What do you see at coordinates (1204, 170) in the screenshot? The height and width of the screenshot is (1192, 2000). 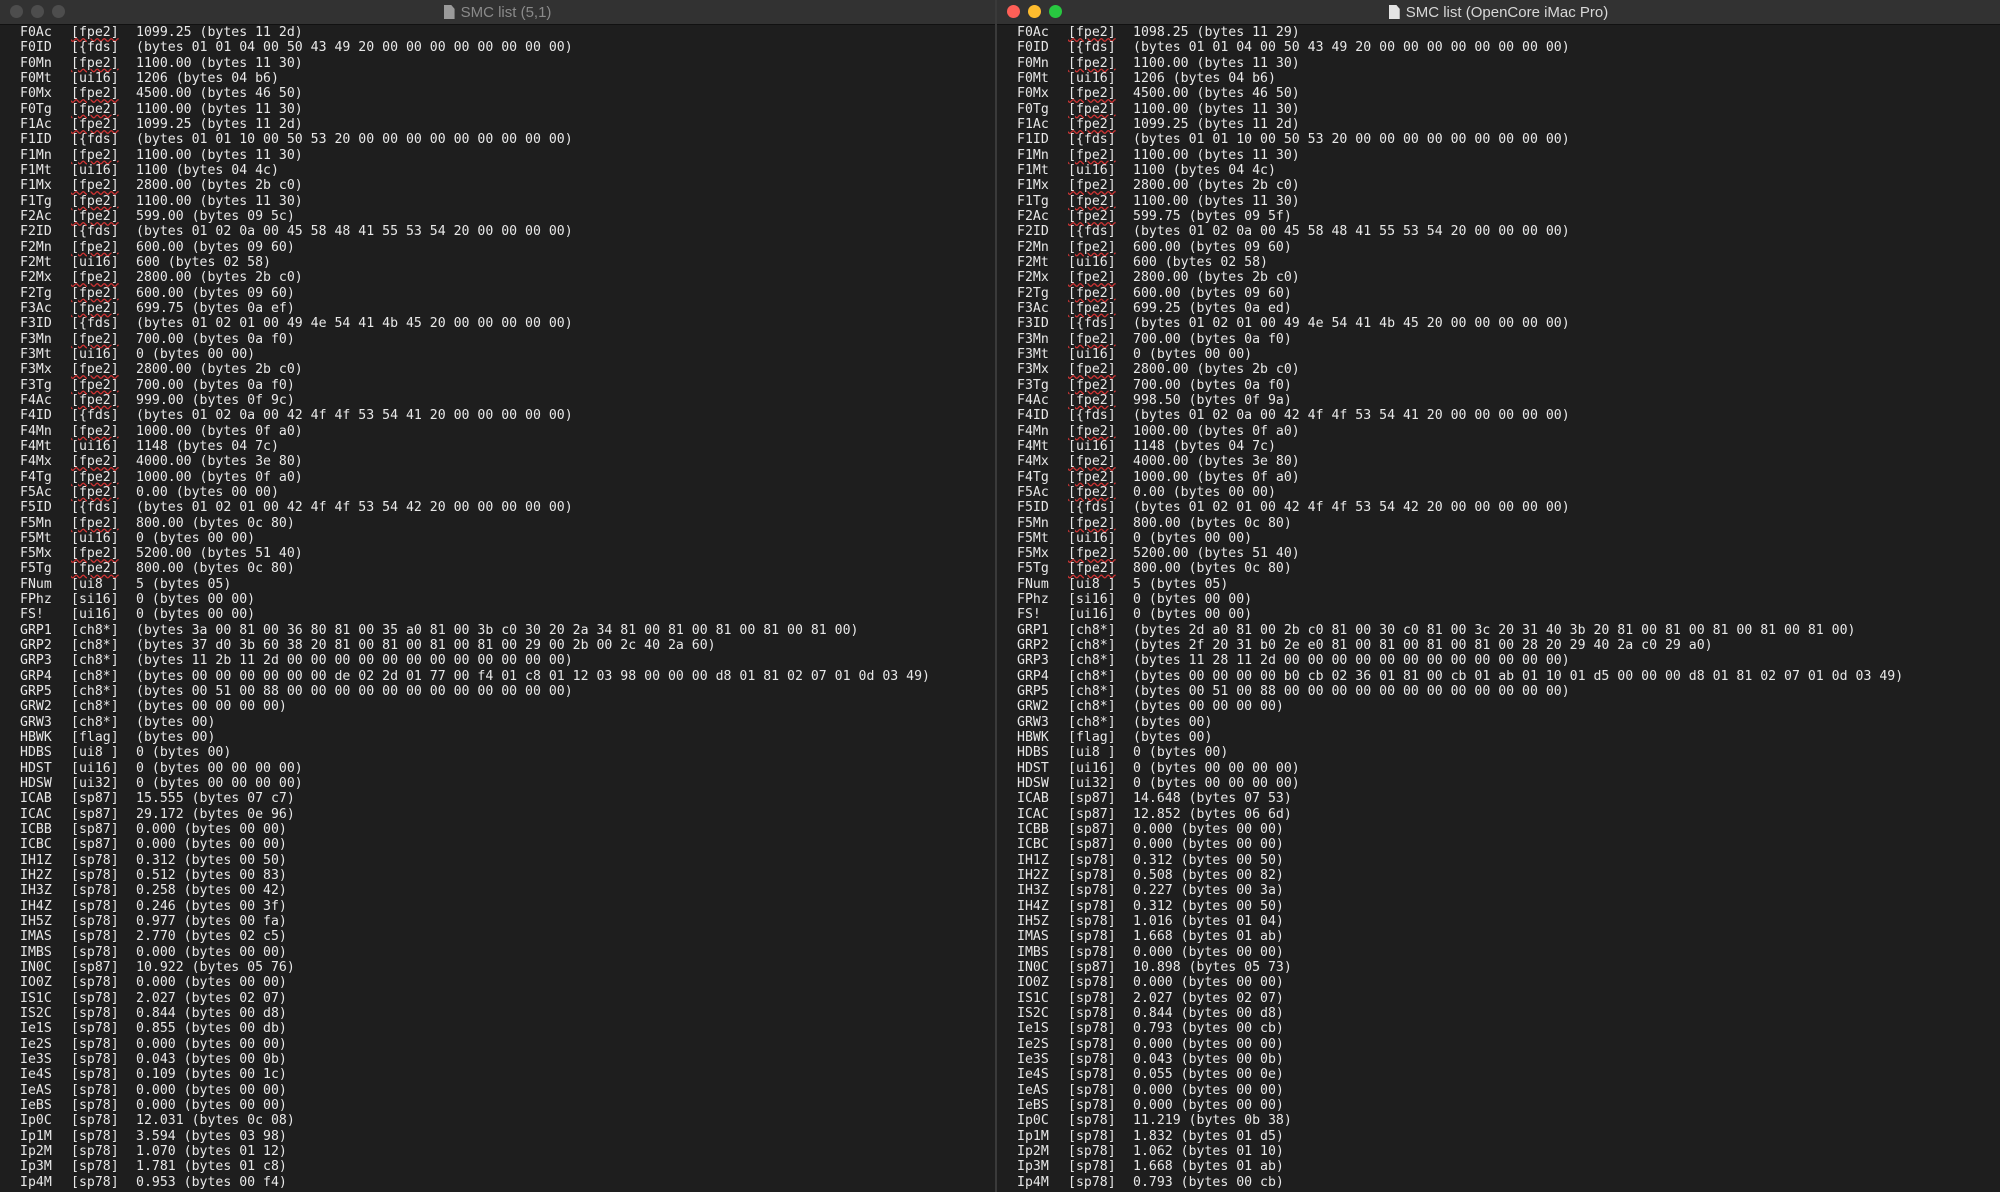 I see `smc-key-value: 1100 (bytes 04 4c)` at bounding box center [1204, 170].